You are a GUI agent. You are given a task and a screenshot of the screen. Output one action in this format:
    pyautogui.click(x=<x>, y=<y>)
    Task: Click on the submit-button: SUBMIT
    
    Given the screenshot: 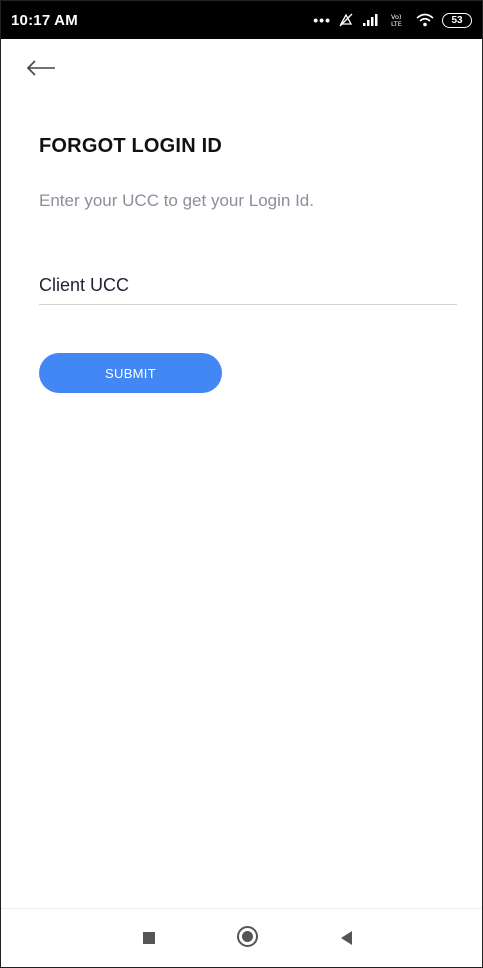 What is the action you would take?
    pyautogui.click(x=130, y=373)
    